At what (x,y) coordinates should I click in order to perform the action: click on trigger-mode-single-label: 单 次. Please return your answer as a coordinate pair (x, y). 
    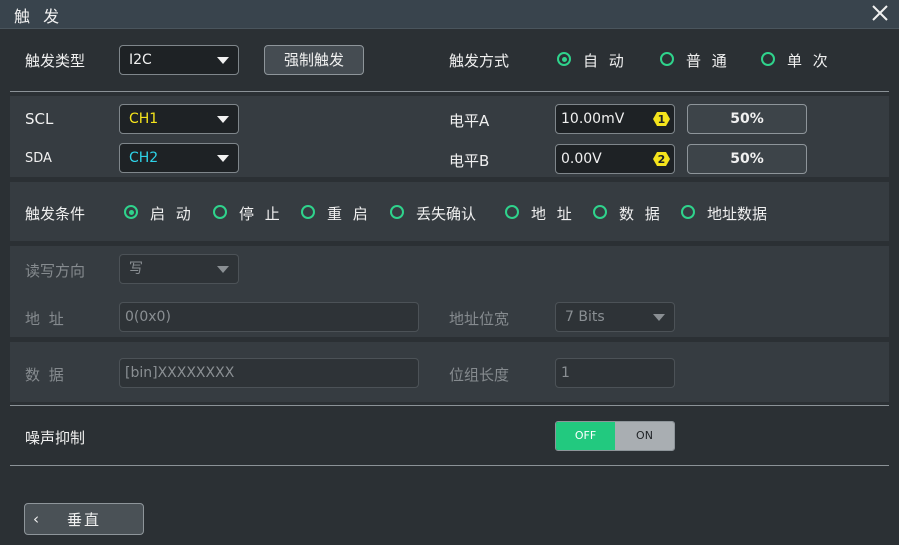
    Looking at the image, I should click on (809, 61).